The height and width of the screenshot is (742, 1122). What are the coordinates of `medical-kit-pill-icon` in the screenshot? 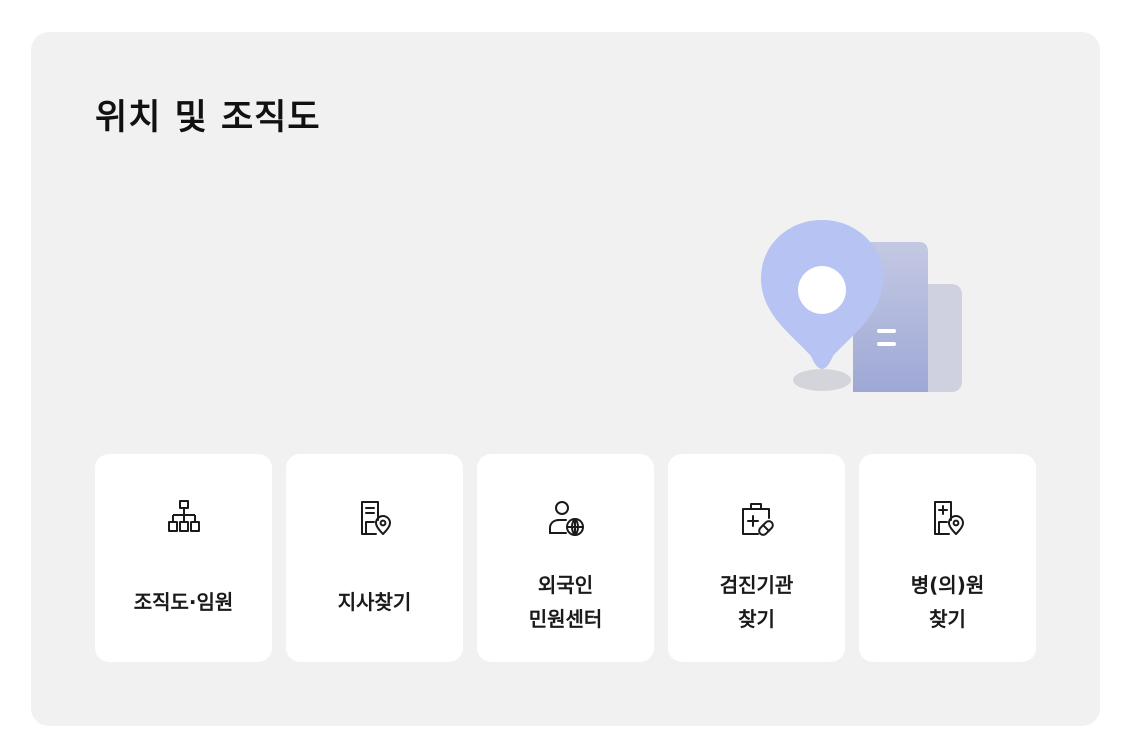 It's located at (758, 519).